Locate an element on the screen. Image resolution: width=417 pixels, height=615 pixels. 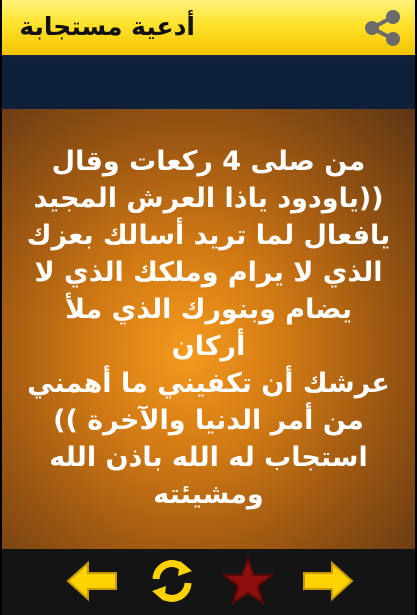
navy-band is located at coordinates (208, 83).